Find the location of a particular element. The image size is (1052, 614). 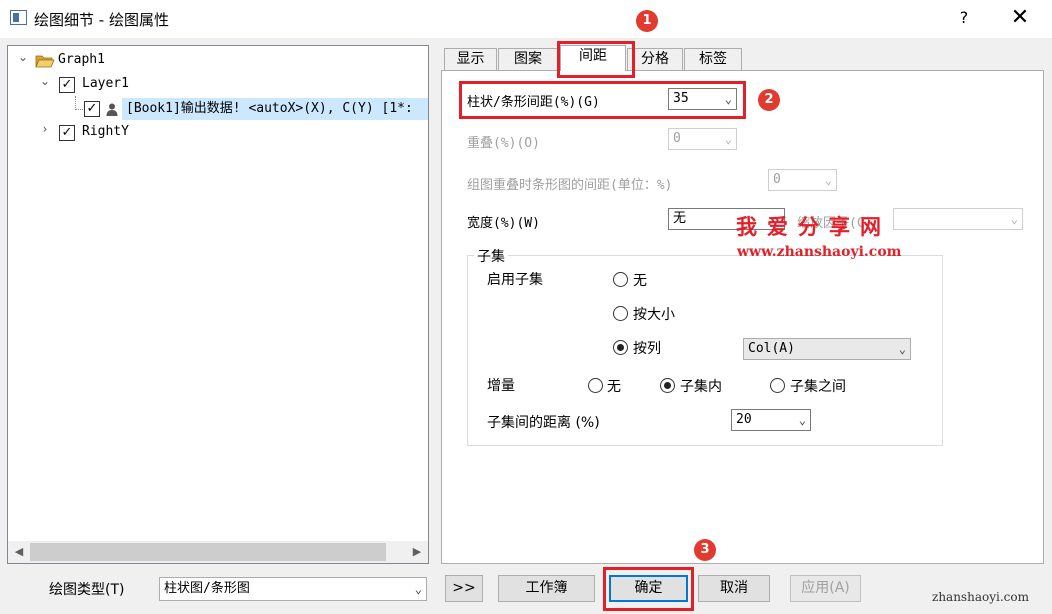

group-gap-select: 0 ⌄ is located at coordinates (802, 180).